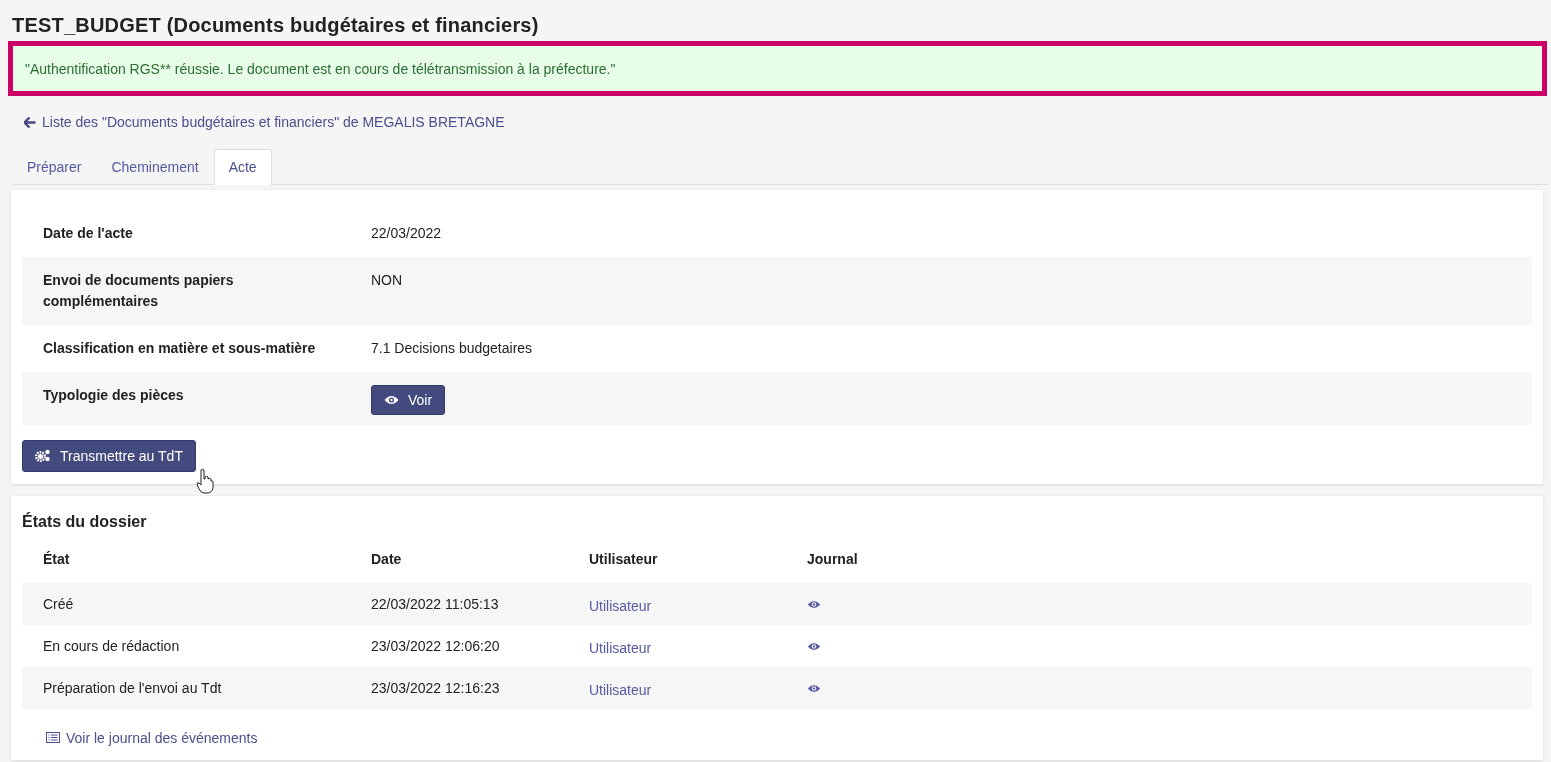 The height and width of the screenshot is (762, 1551). Describe the element at coordinates (88, 233) in the screenshot. I see `field-label: Date de l'acte` at that location.